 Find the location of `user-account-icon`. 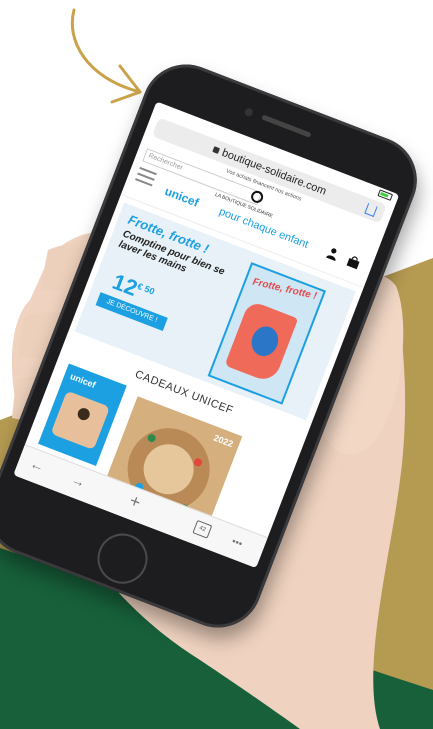

user-account-icon is located at coordinates (332, 254).